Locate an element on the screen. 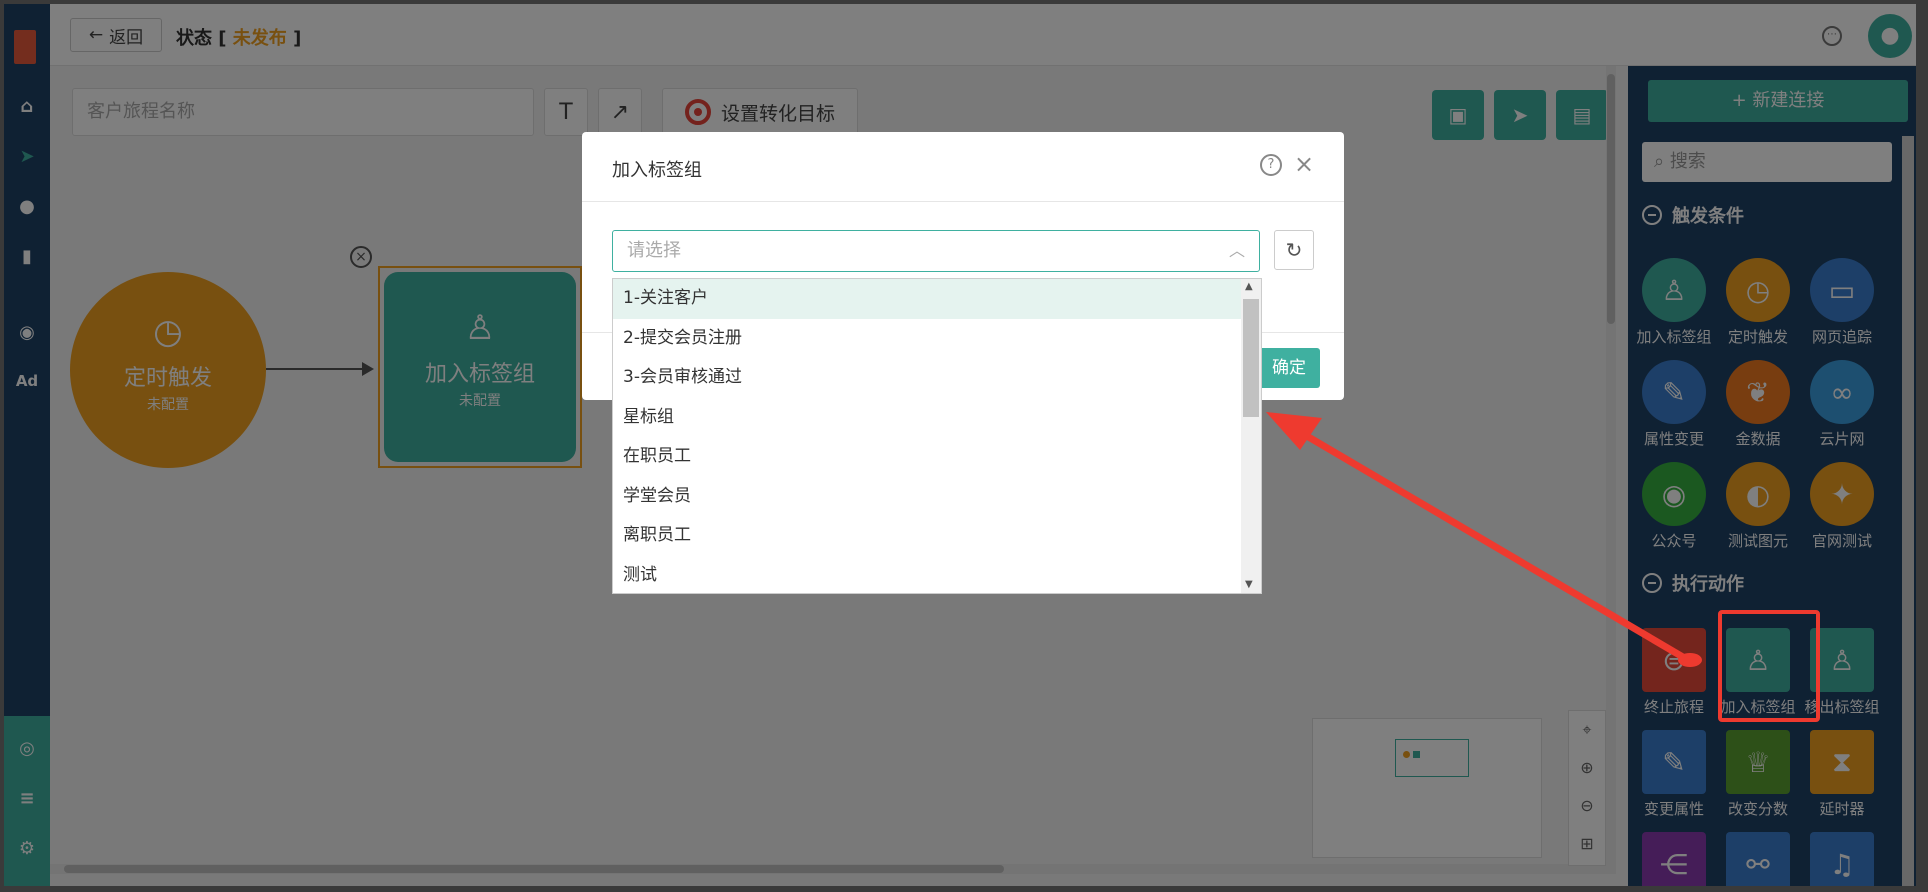 The width and height of the screenshot is (1928, 892). canvas-vertical-scrollbar is located at coordinates (1611, 470).